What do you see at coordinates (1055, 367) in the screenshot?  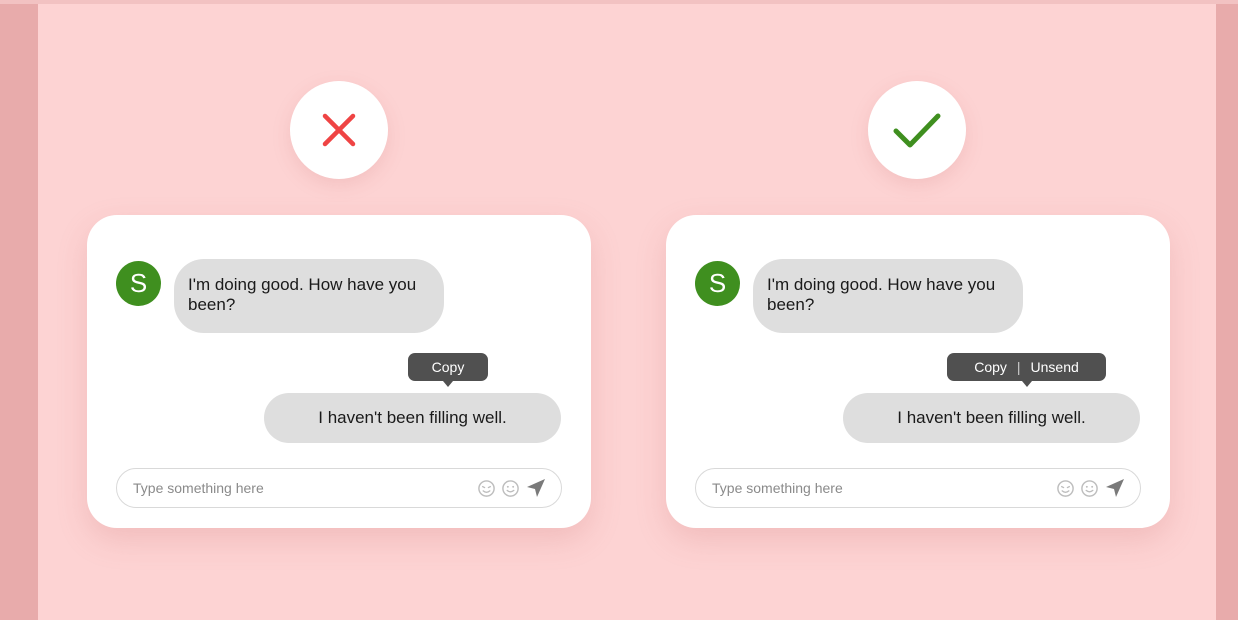 I see `unsend-menu-item: Unsend` at bounding box center [1055, 367].